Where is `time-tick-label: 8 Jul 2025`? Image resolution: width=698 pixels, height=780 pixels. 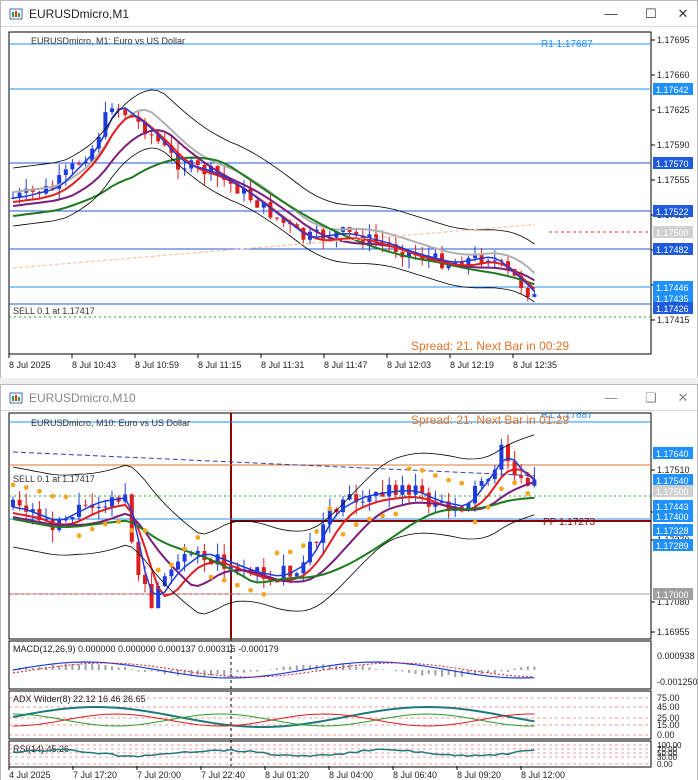 time-tick-label: 8 Jul 2025 is located at coordinates (30, 365).